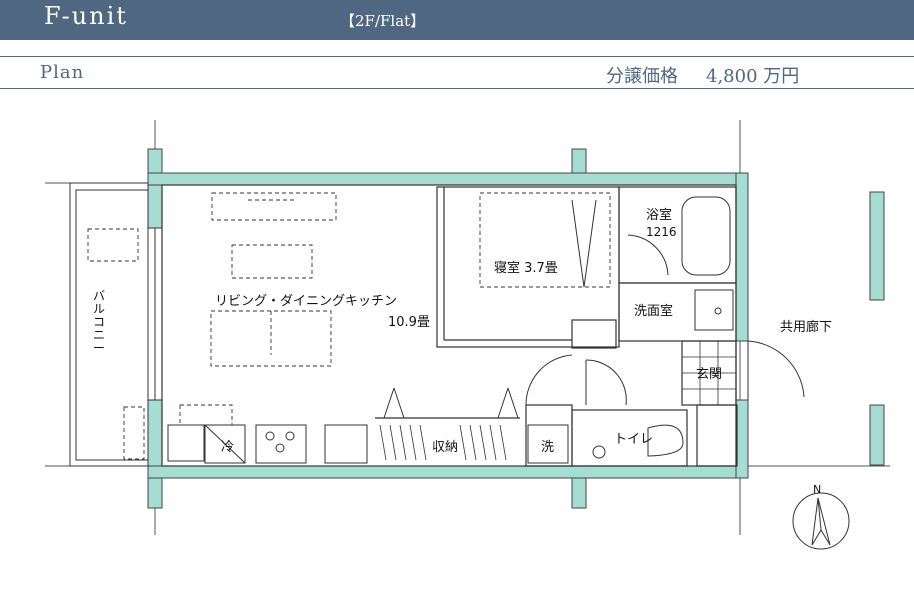  Describe the element at coordinates (445, 447) in the screenshot. I see `storage-label: 収納` at that location.